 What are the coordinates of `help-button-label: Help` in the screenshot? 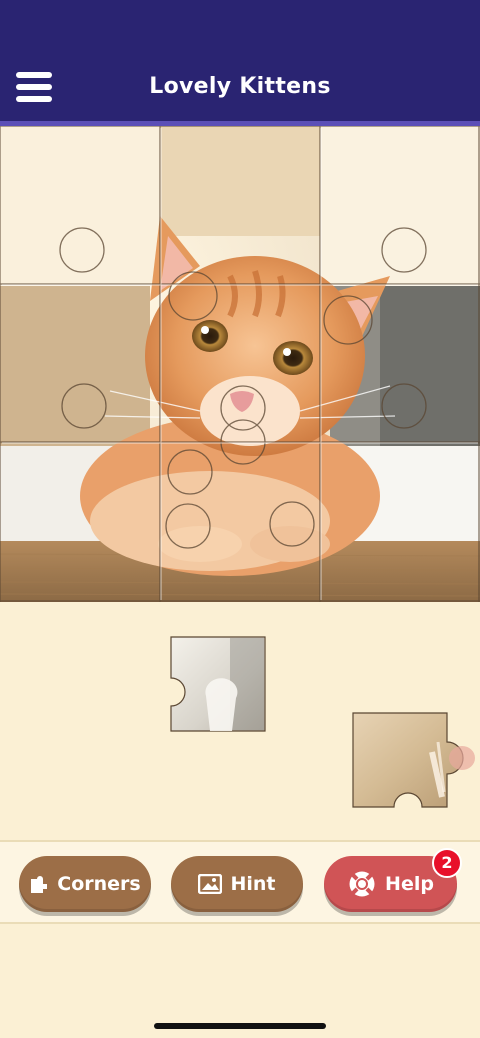 It's located at (409, 884).